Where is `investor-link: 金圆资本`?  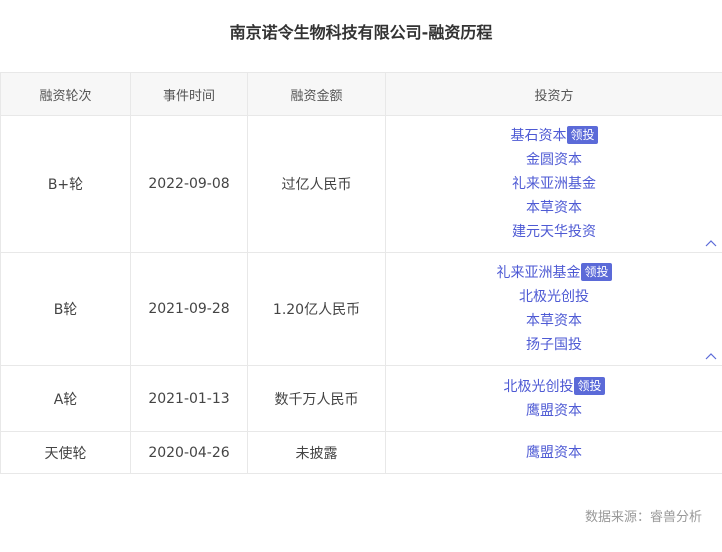 investor-link: 金圆资本 is located at coordinates (554, 160).